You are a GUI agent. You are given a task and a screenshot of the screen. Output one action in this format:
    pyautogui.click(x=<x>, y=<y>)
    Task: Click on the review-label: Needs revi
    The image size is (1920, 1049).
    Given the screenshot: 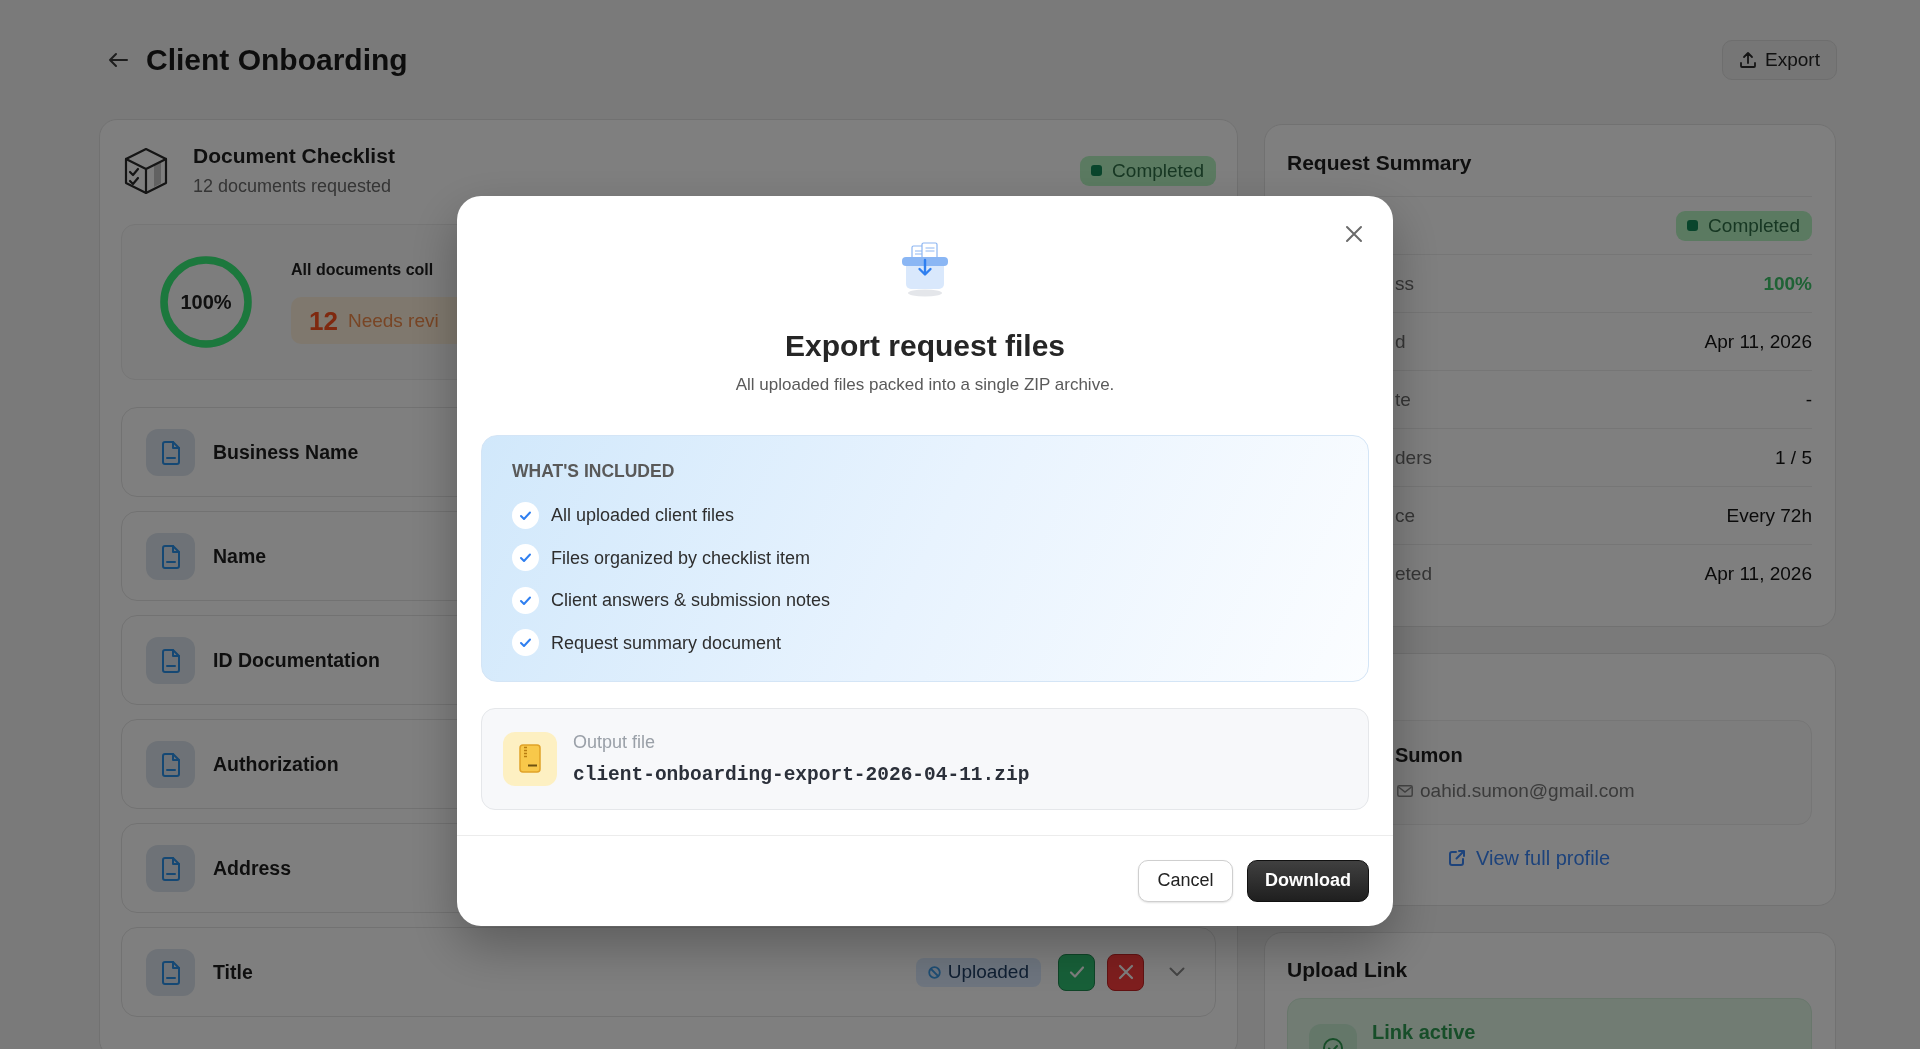 What is the action you would take?
    pyautogui.click(x=393, y=320)
    